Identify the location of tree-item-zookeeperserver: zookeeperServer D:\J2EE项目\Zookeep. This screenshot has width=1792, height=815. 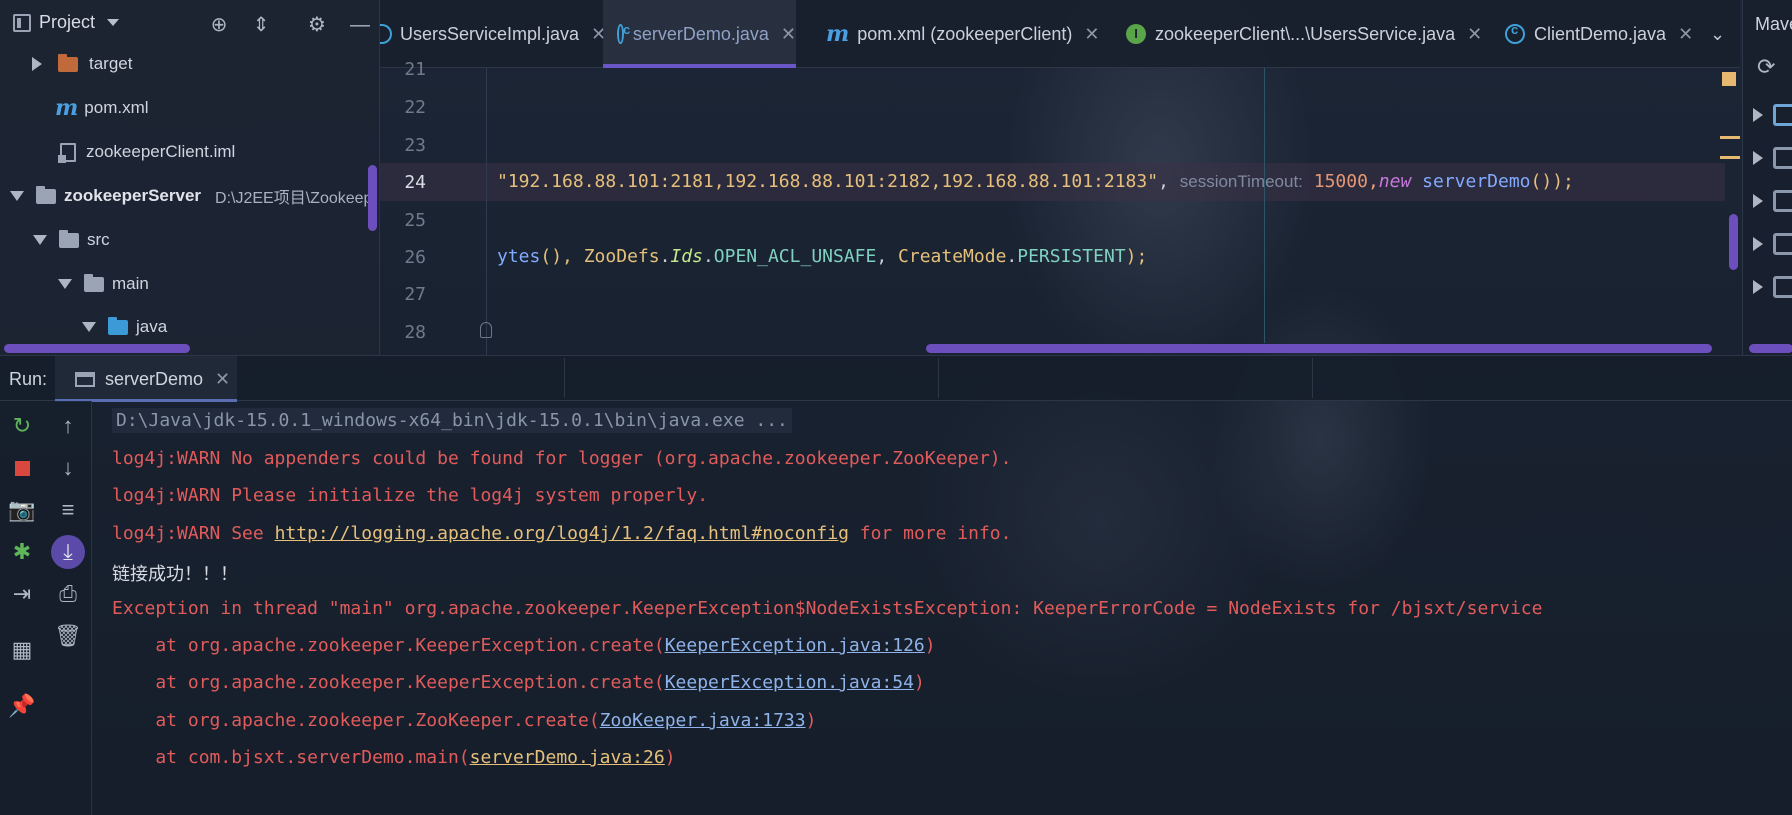
(190, 196).